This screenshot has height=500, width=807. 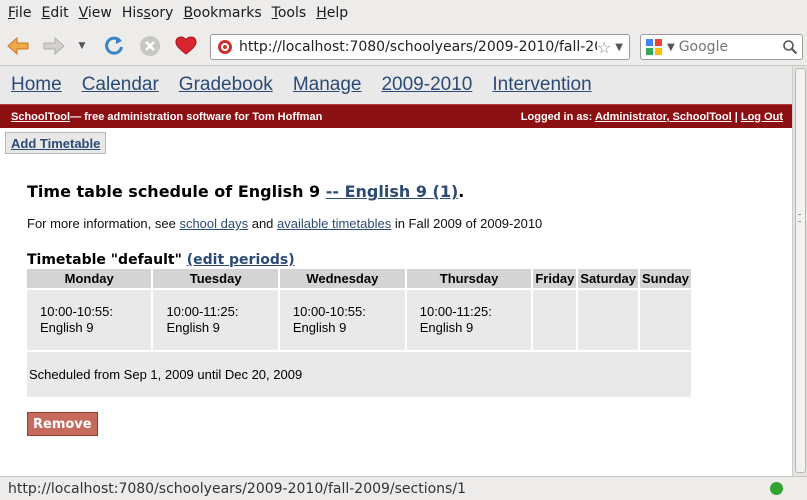 What do you see at coordinates (161, 260) in the screenshot?
I see `timetable-heading: Timetable "default" (edit periods)` at bounding box center [161, 260].